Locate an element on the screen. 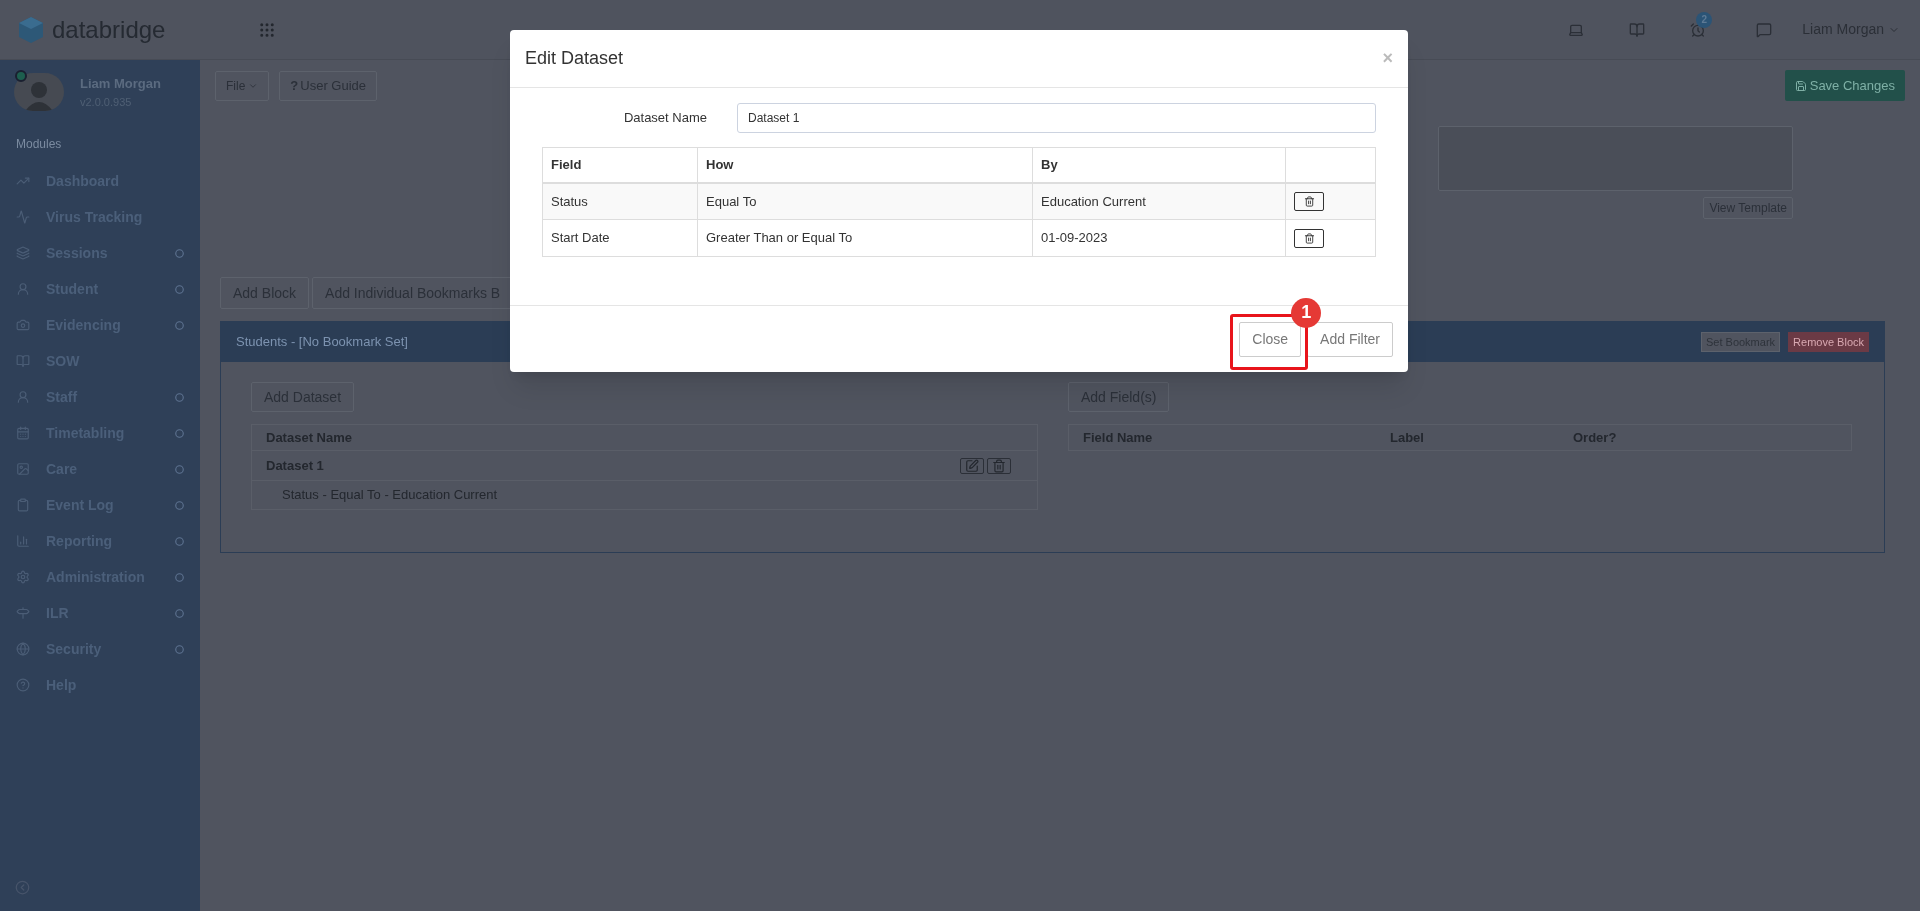 Image resolution: width=1920 pixels, height=911 pixels. globe-icon is located at coordinates (23, 649).